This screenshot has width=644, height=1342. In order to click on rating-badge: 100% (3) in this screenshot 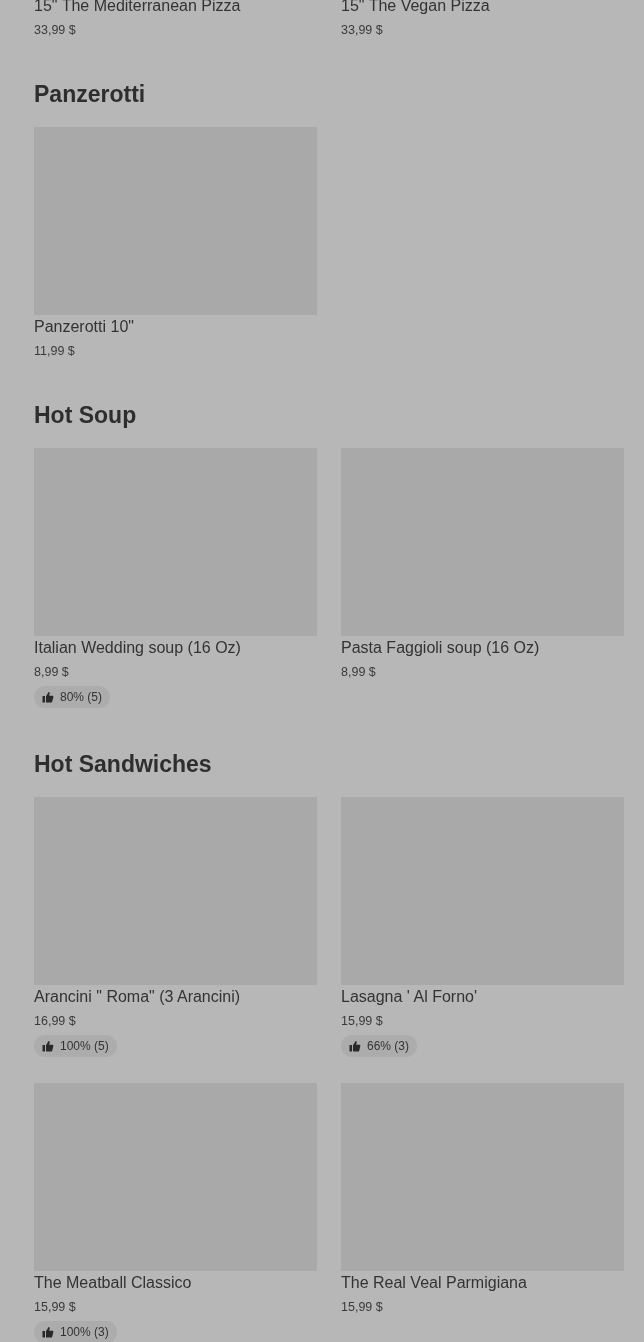, I will do `click(75, 1331)`.